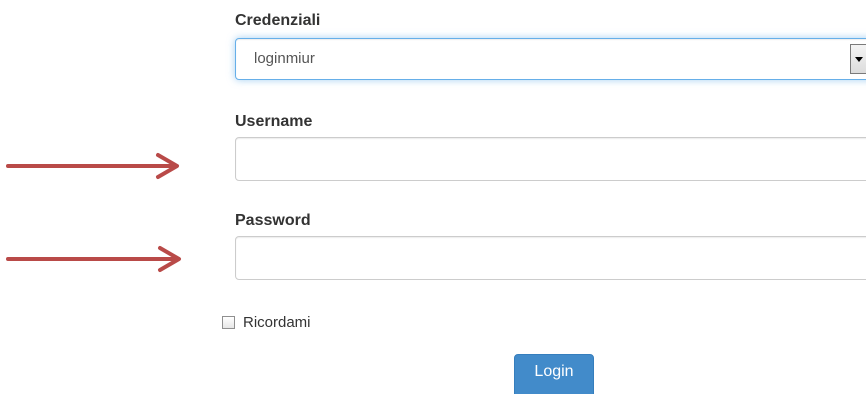  I want to click on password-input, so click(550, 258).